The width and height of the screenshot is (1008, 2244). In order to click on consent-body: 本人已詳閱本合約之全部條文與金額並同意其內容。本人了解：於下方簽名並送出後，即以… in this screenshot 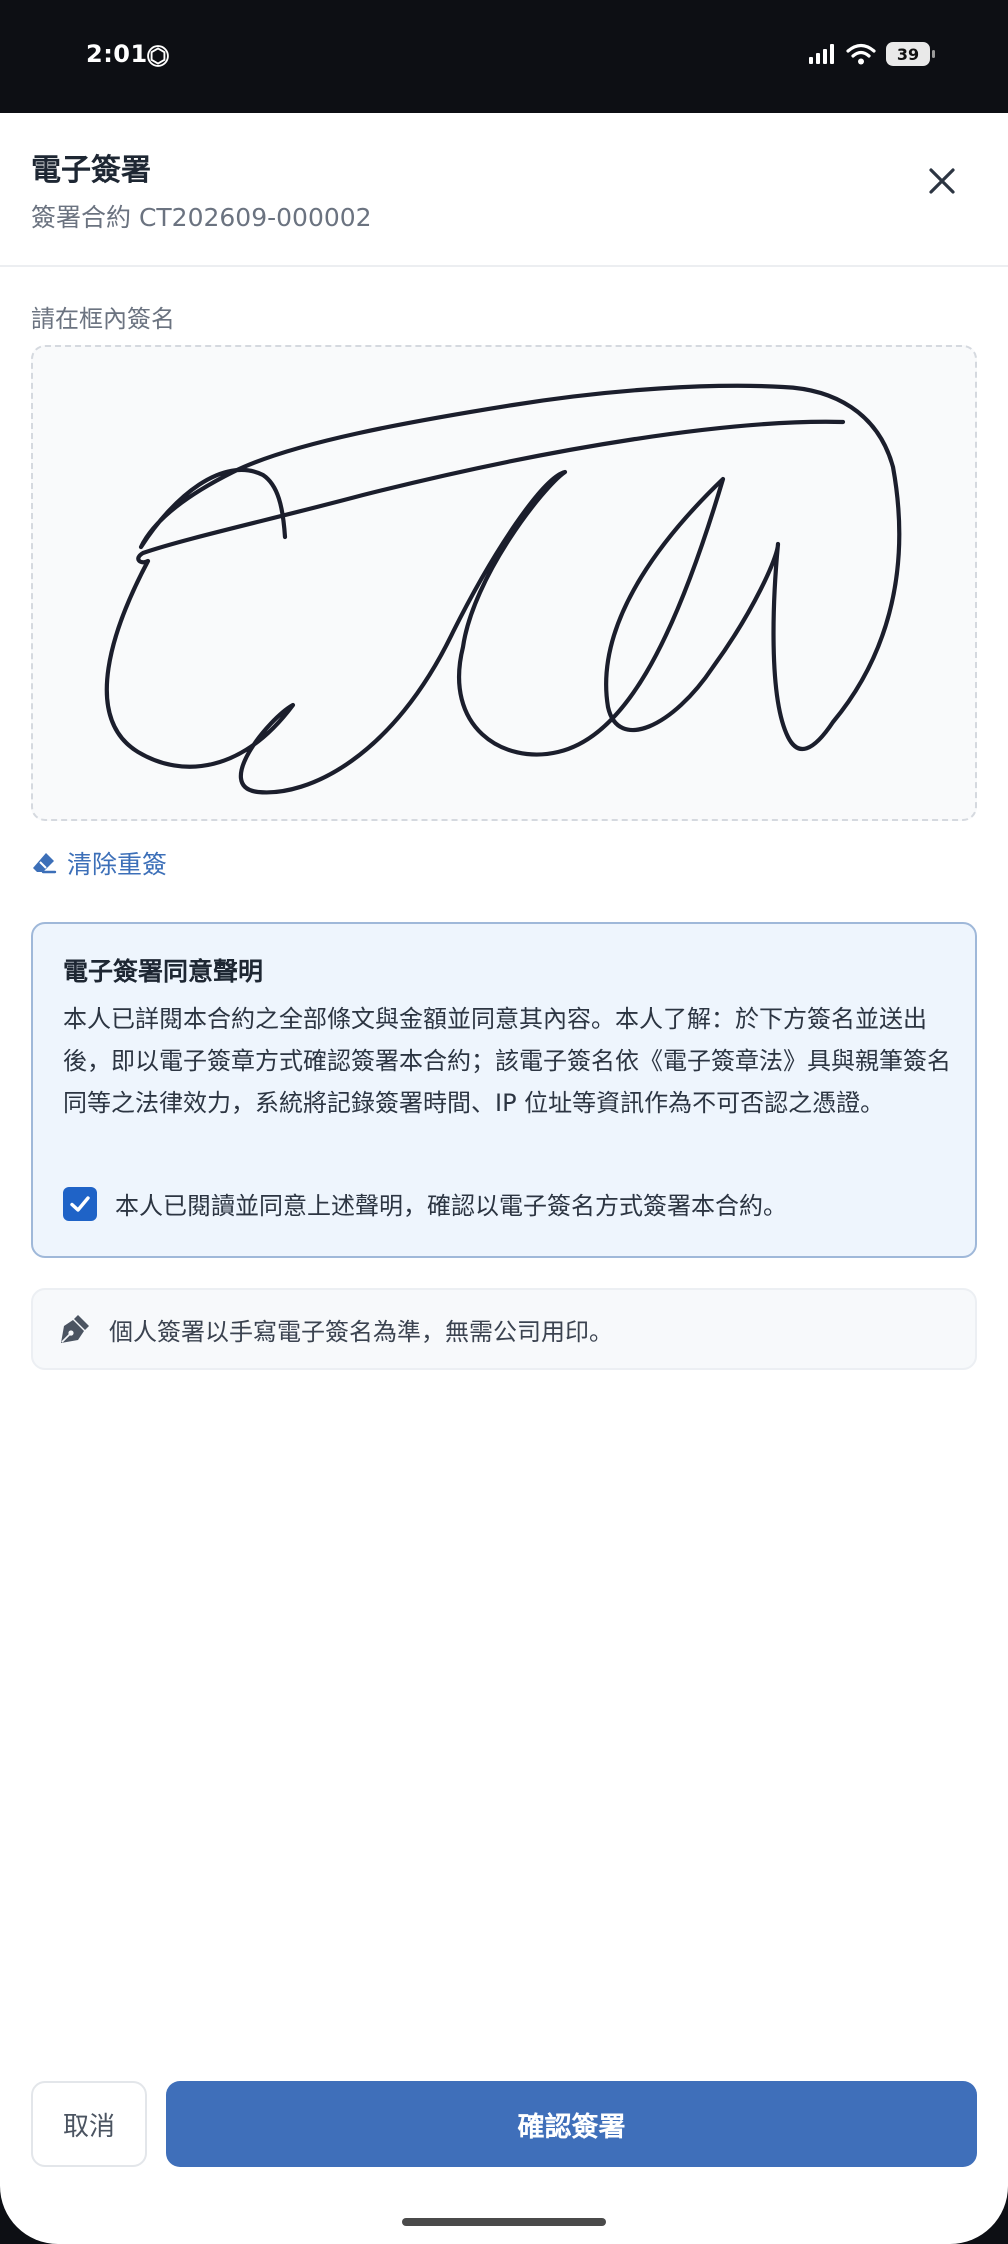, I will do `click(507, 1061)`.